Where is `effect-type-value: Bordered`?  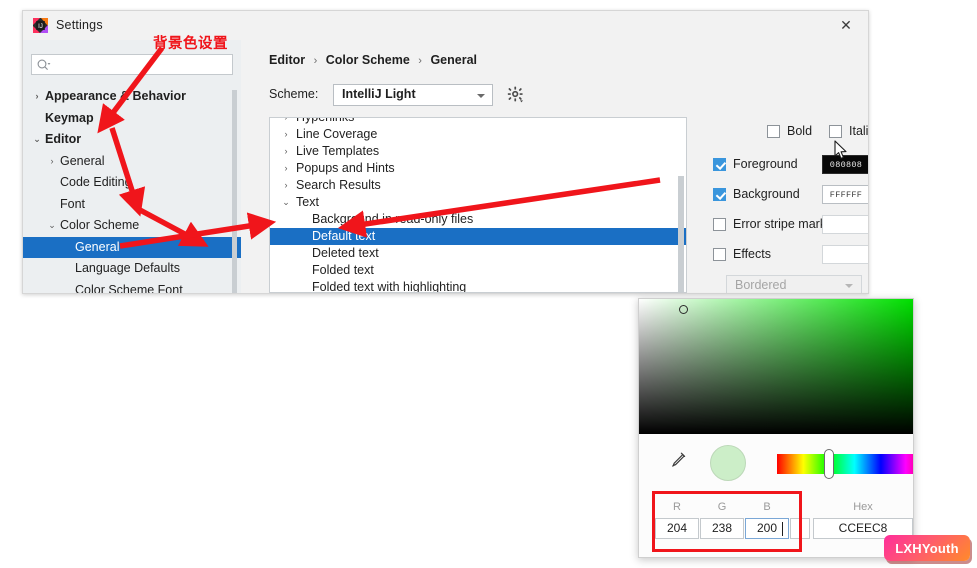 effect-type-value: Bordered is located at coordinates (761, 285).